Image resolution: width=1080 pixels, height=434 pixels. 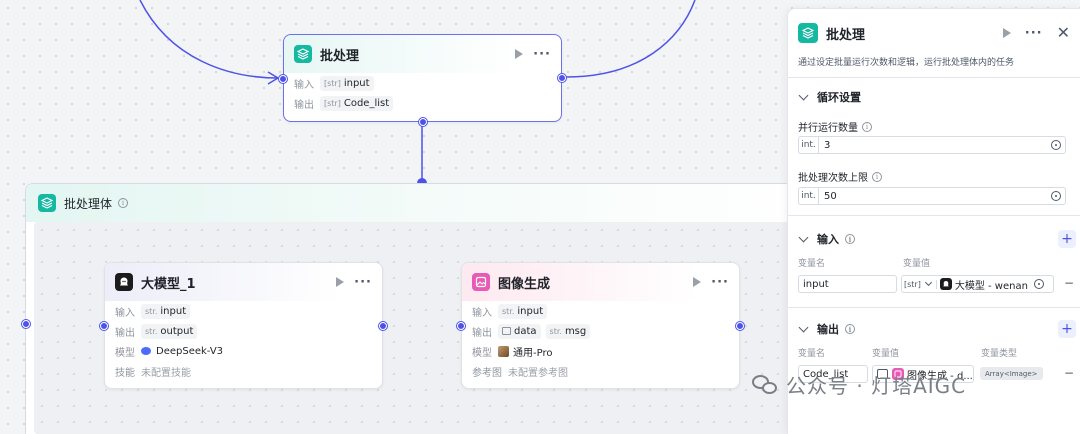 I want to click on output-value: msg, so click(x=575, y=331).